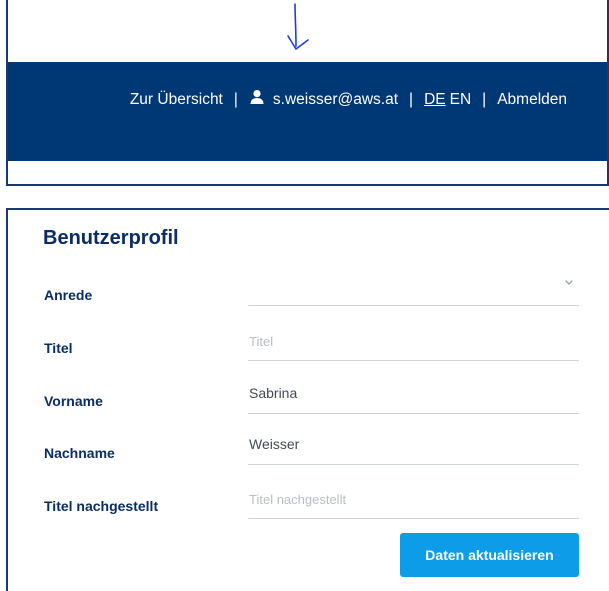 The width and height of the screenshot is (609, 591). What do you see at coordinates (111, 238) in the screenshot?
I see `page-title: Benutzerprofil` at bounding box center [111, 238].